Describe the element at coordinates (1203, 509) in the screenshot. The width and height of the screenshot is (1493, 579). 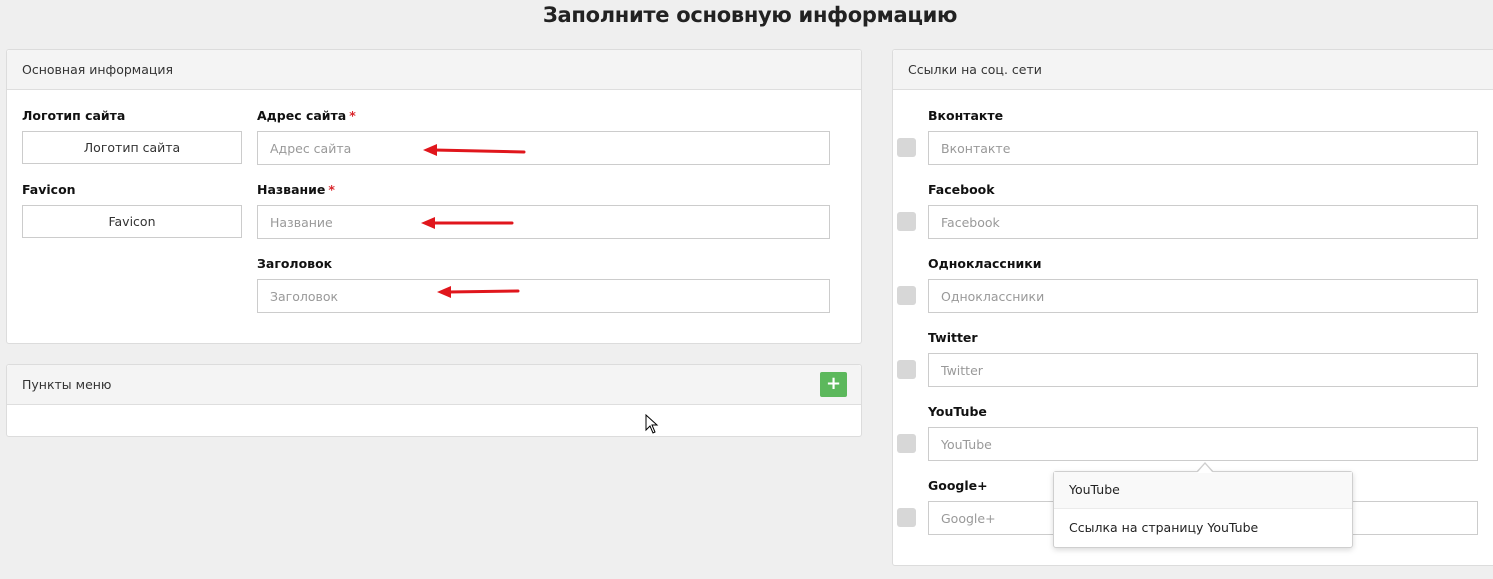
I see `youtube-popover: YouTube Ссылка на страницу YouTube` at that location.